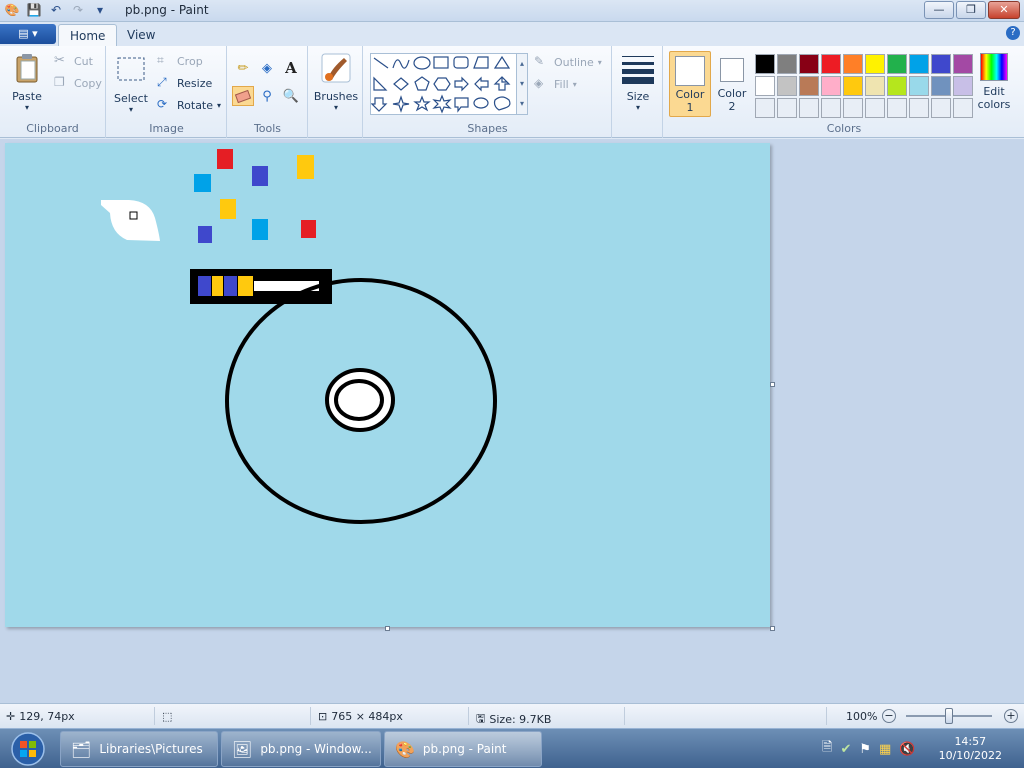  What do you see at coordinates (638, 82) in the screenshot?
I see `size-button: Size ▾` at bounding box center [638, 82].